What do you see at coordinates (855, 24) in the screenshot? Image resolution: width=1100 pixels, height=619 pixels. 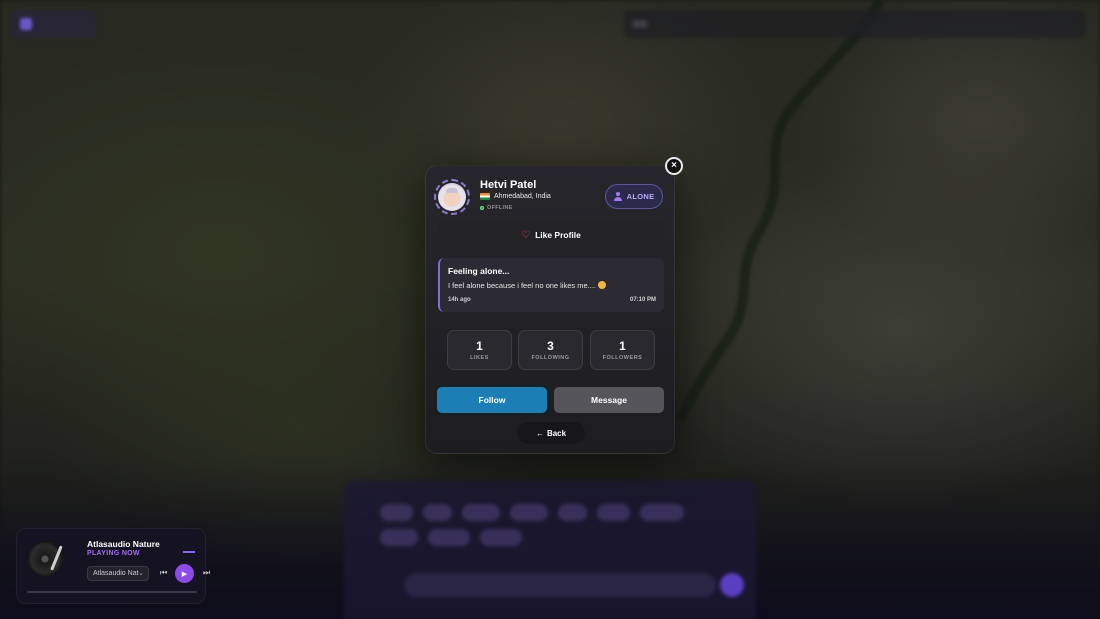 I see `top-navigation` at bounding box center [855, 24].